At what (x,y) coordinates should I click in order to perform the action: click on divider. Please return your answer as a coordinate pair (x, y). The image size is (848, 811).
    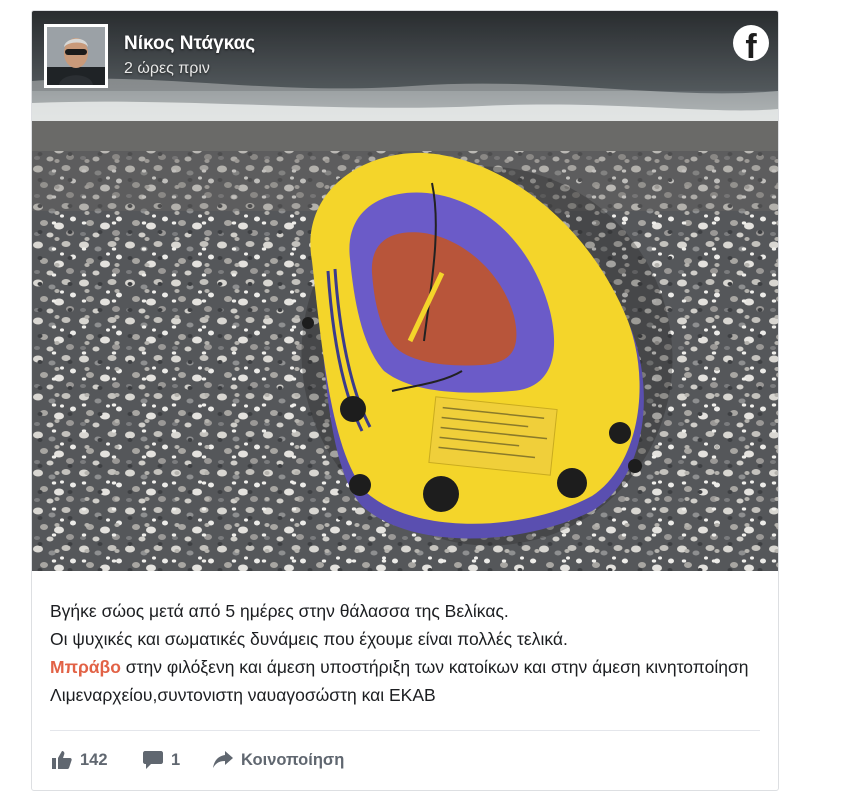
    Looking at the image, I should click on (405, 730).